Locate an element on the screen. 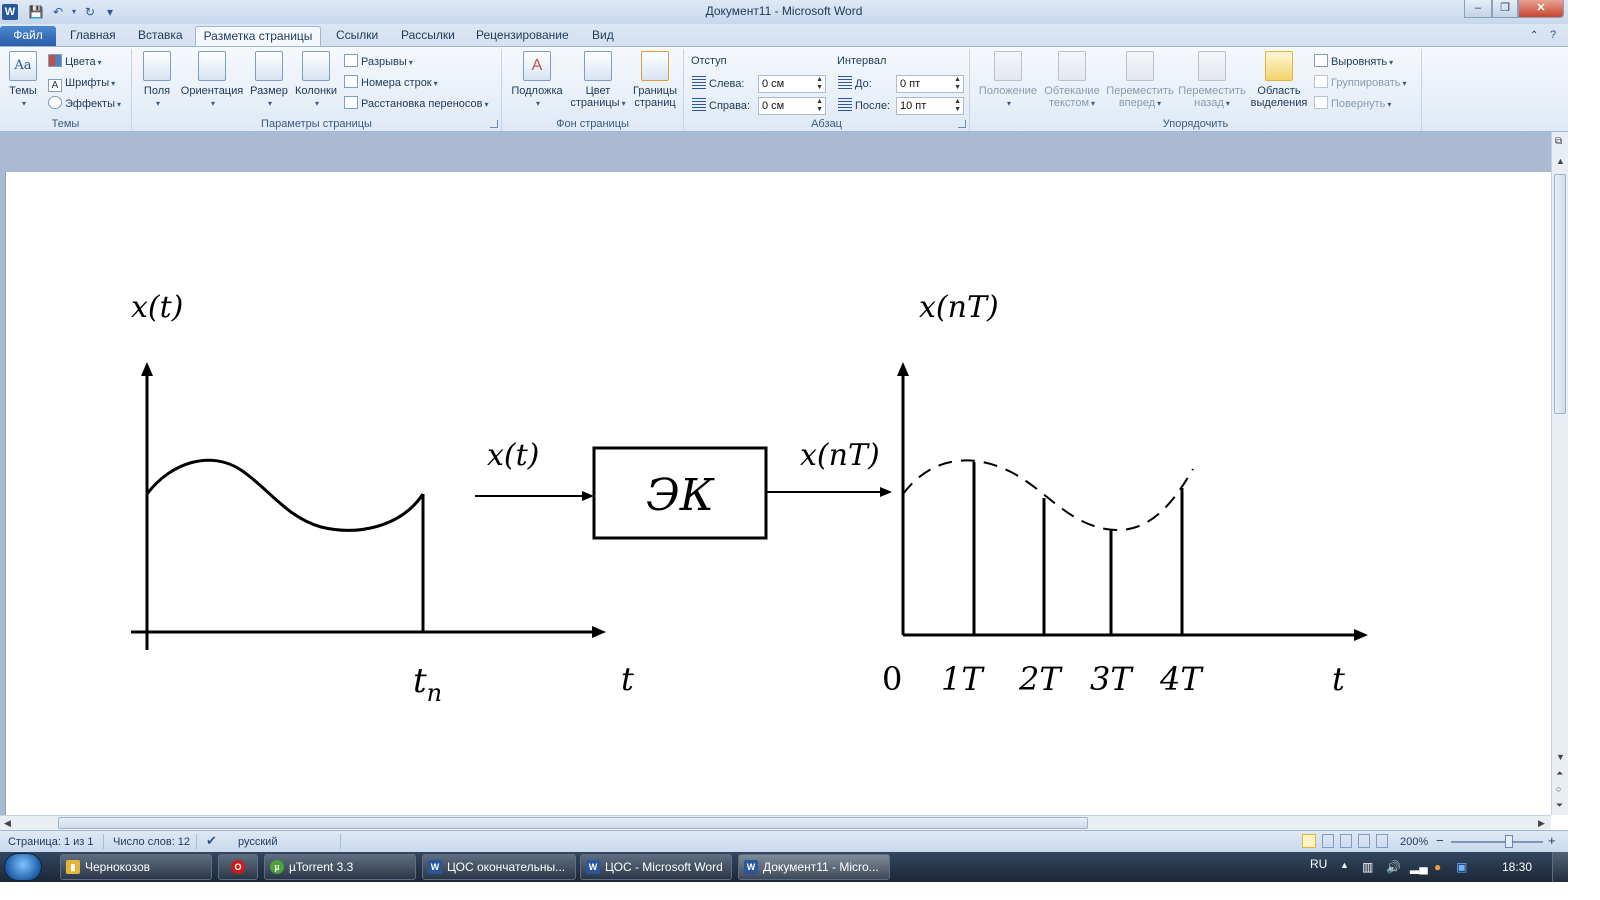 This screenshot has height=900, width=1600. horizontal-scrollbar: ◀ ▶ is located at coordinates (775, 822).